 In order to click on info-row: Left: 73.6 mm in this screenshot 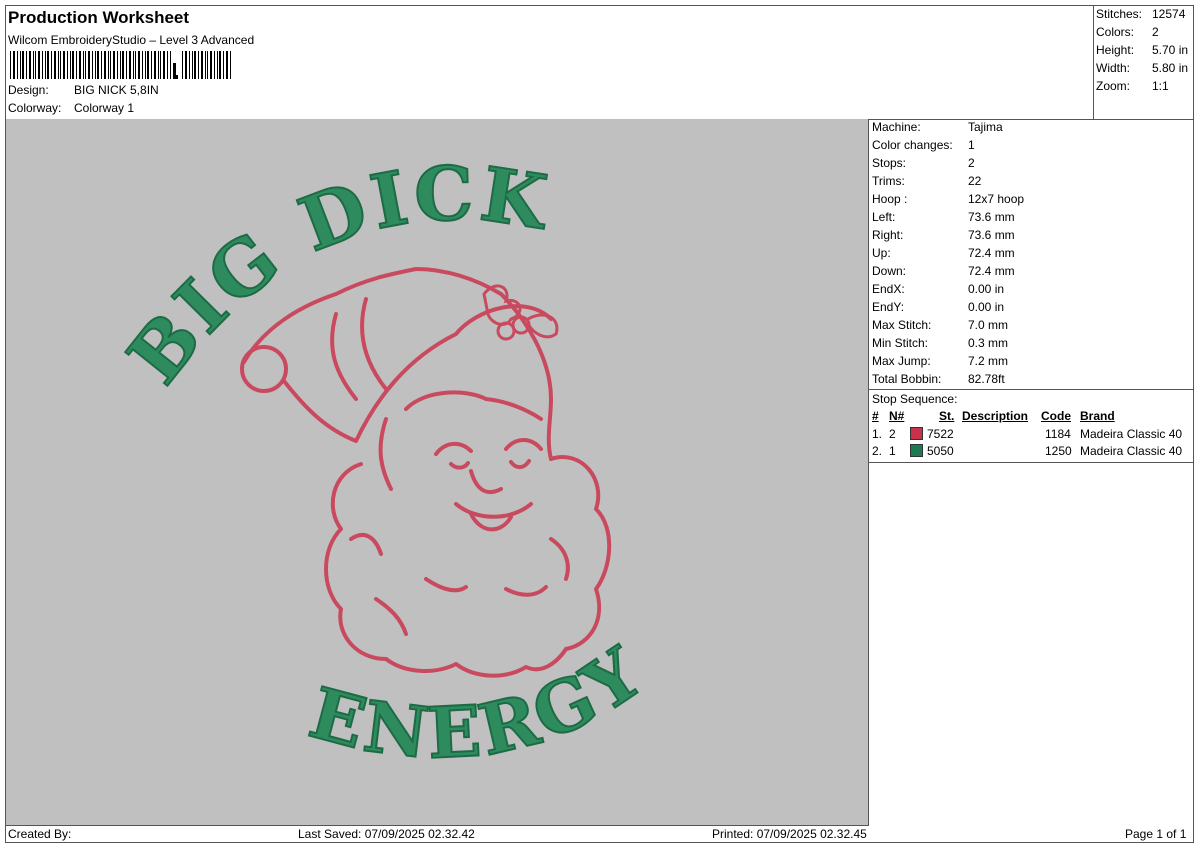, I will do `click(943, 217)`.